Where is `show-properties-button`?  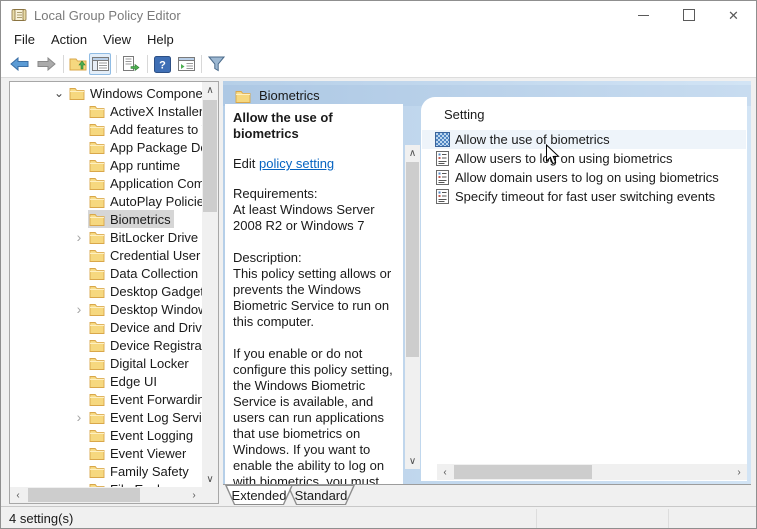 show-properties-button is located at coordinates (186, 64).